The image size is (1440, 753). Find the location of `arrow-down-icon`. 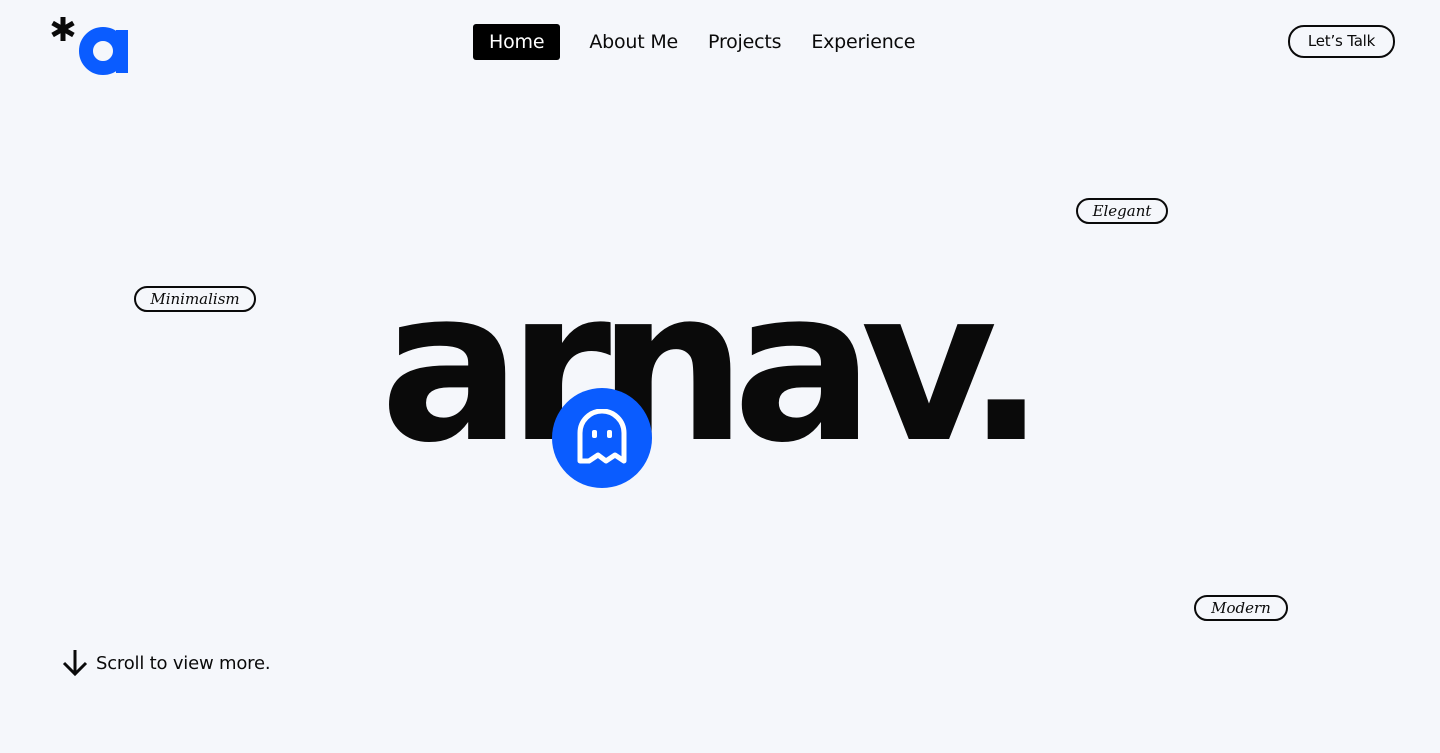

arrow-down-icon is located at coordinates (75, 663).